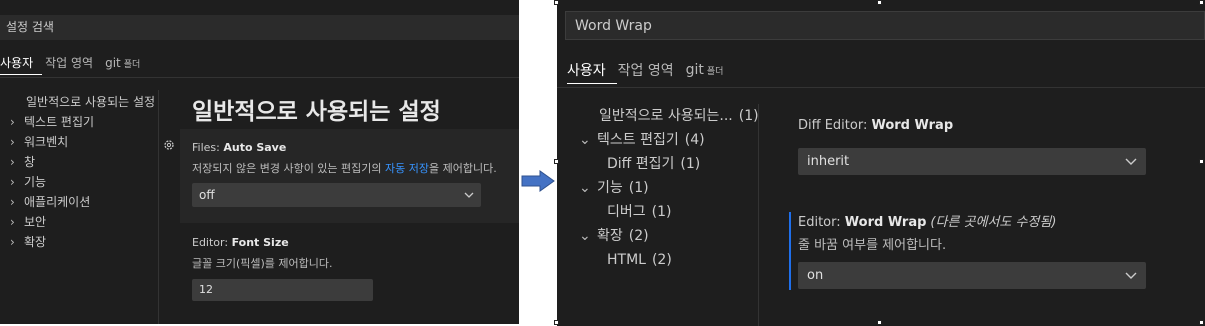 The height and width of the screenshot is (326, 1205). I want to click on setting-title: Files: Auto Save, so click(239, 147).